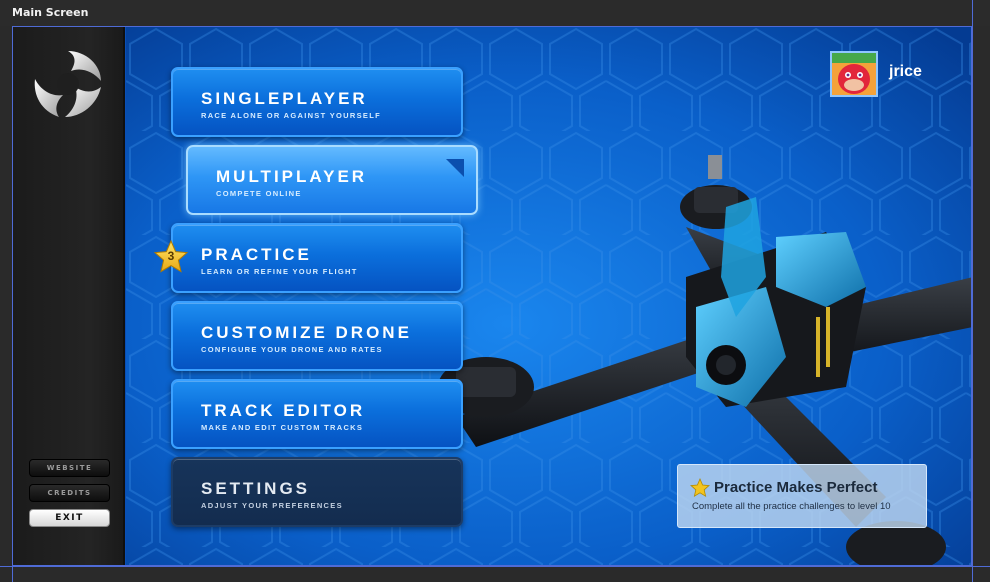  Describe the element at coordinates (283, 410) in the screenshot. I see `track-editor-label: TRACK EDITOR` at that location.